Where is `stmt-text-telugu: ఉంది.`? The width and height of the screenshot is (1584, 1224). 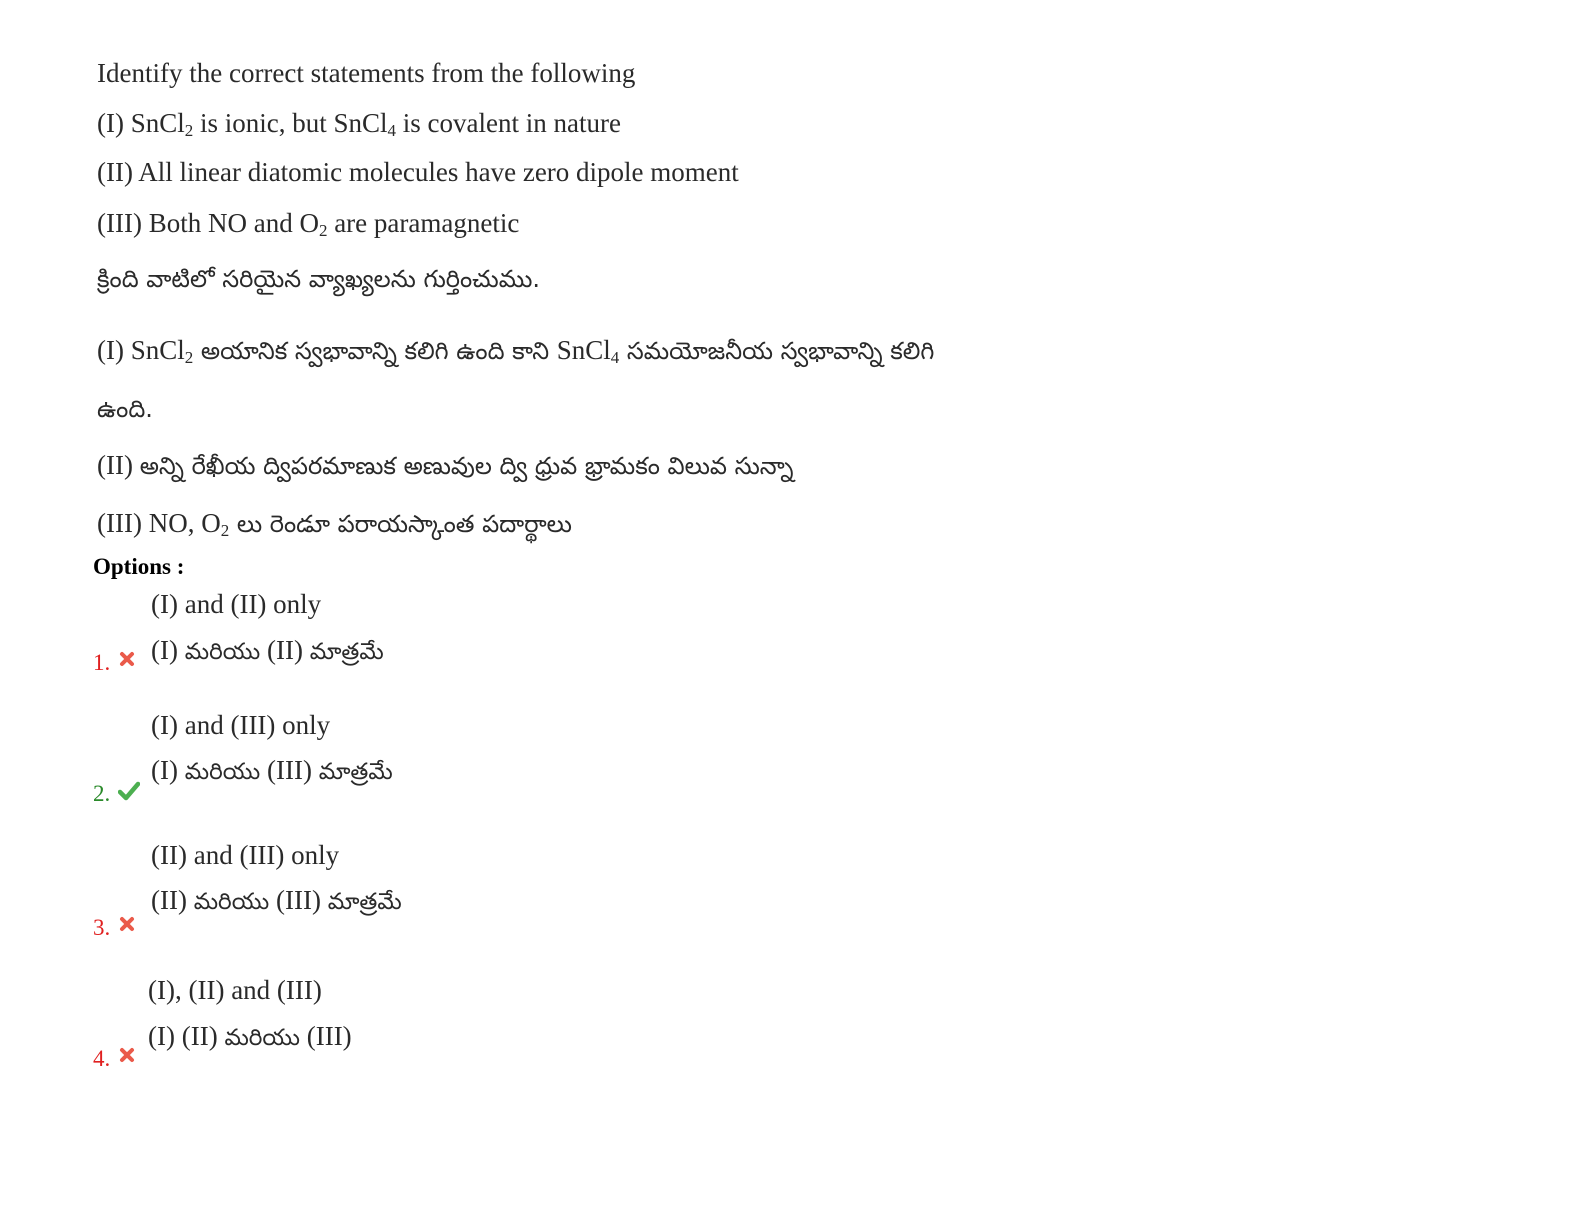
stmt-text-telugu: ఉంది. is located at coordinates (125, 409).